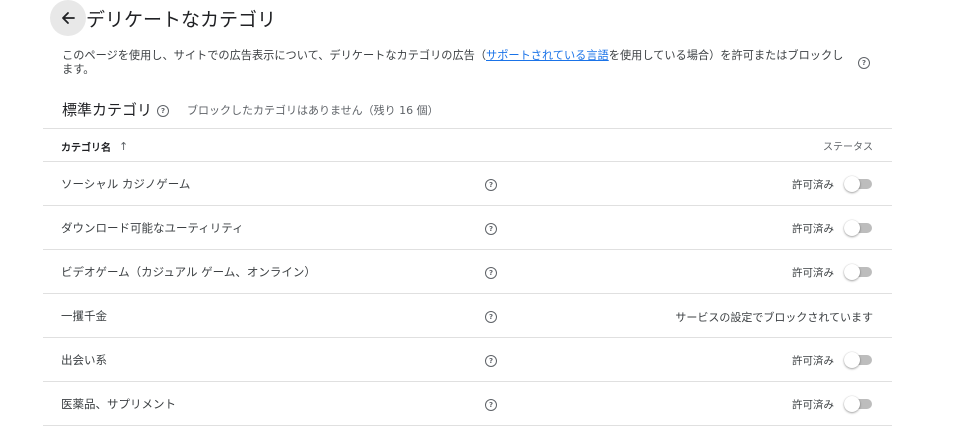  What do you see at coordinates (94, 146) in the screenshot?
I see `column-header-name: カテゴリ名 ↑` at bounding box center [94, 146].